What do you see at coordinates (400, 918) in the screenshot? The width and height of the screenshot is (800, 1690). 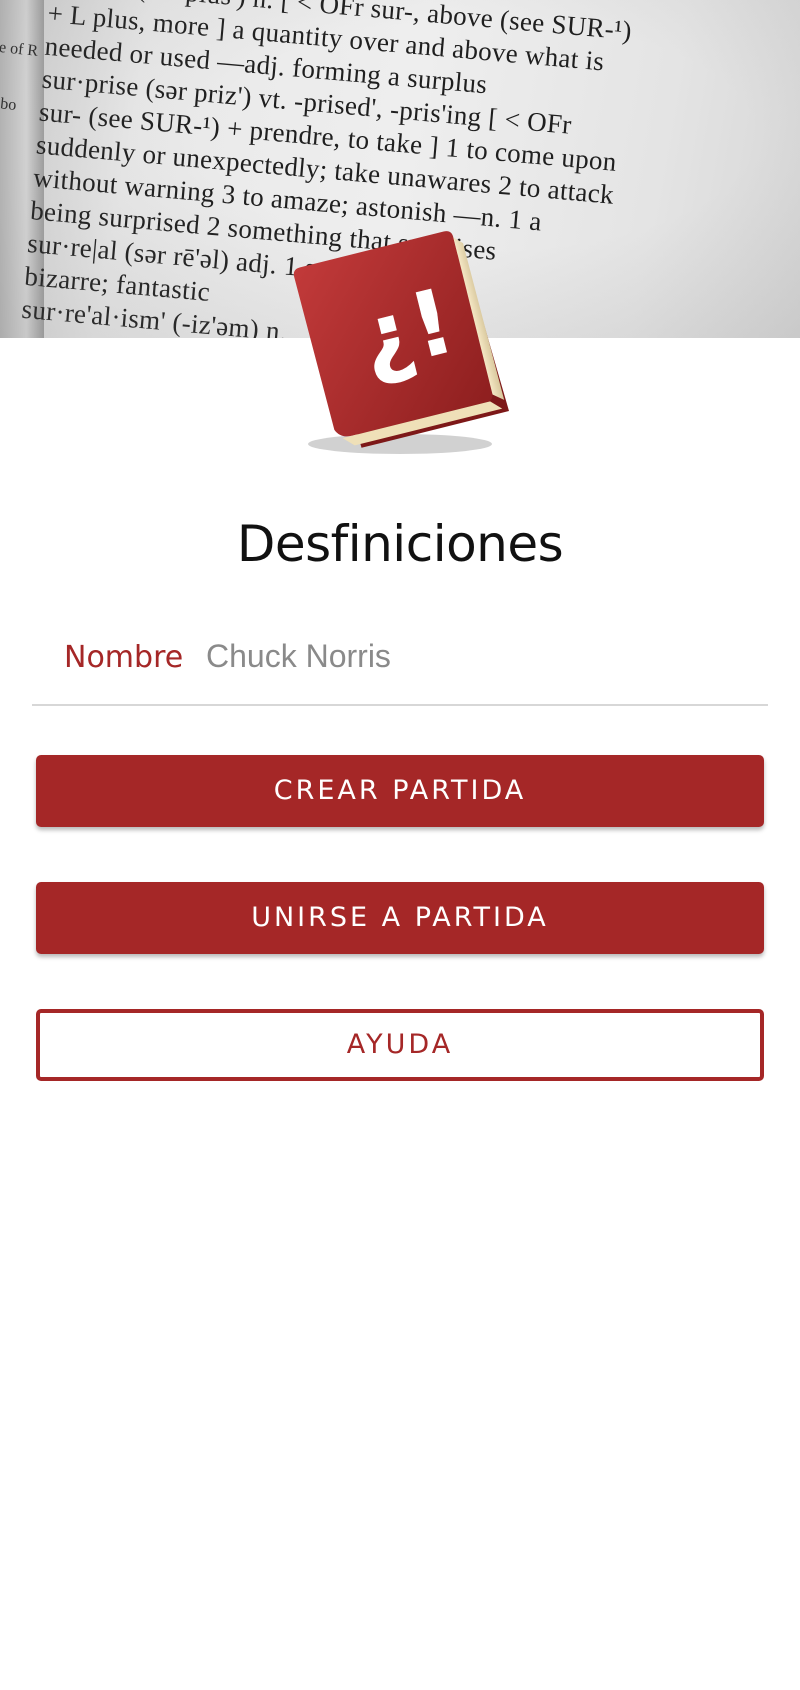 I see `join-game-button: UNIRSE A PARTIDA` at bounding box center [400, 918].